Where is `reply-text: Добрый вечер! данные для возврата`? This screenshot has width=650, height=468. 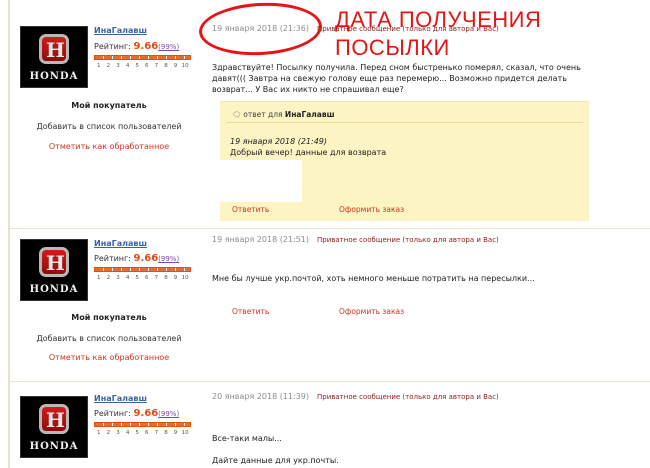
reply-text: Добрый вечер! данные для возврата is located at coordinates (308, 152).